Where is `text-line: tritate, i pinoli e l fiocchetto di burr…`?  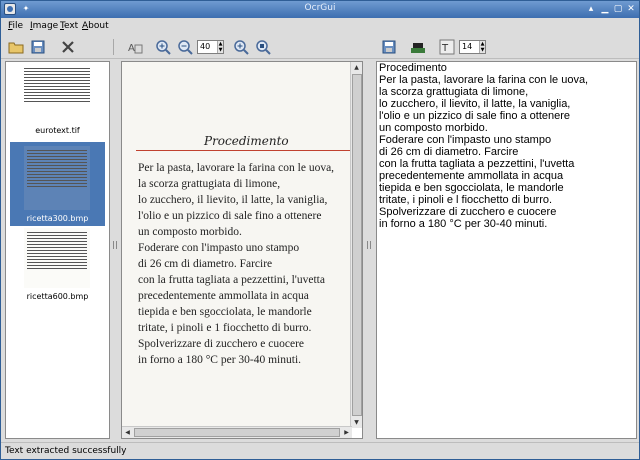
text-line: tritate, i pinoli e l fiocchetto di burr… is located at coordinates (466, 200).